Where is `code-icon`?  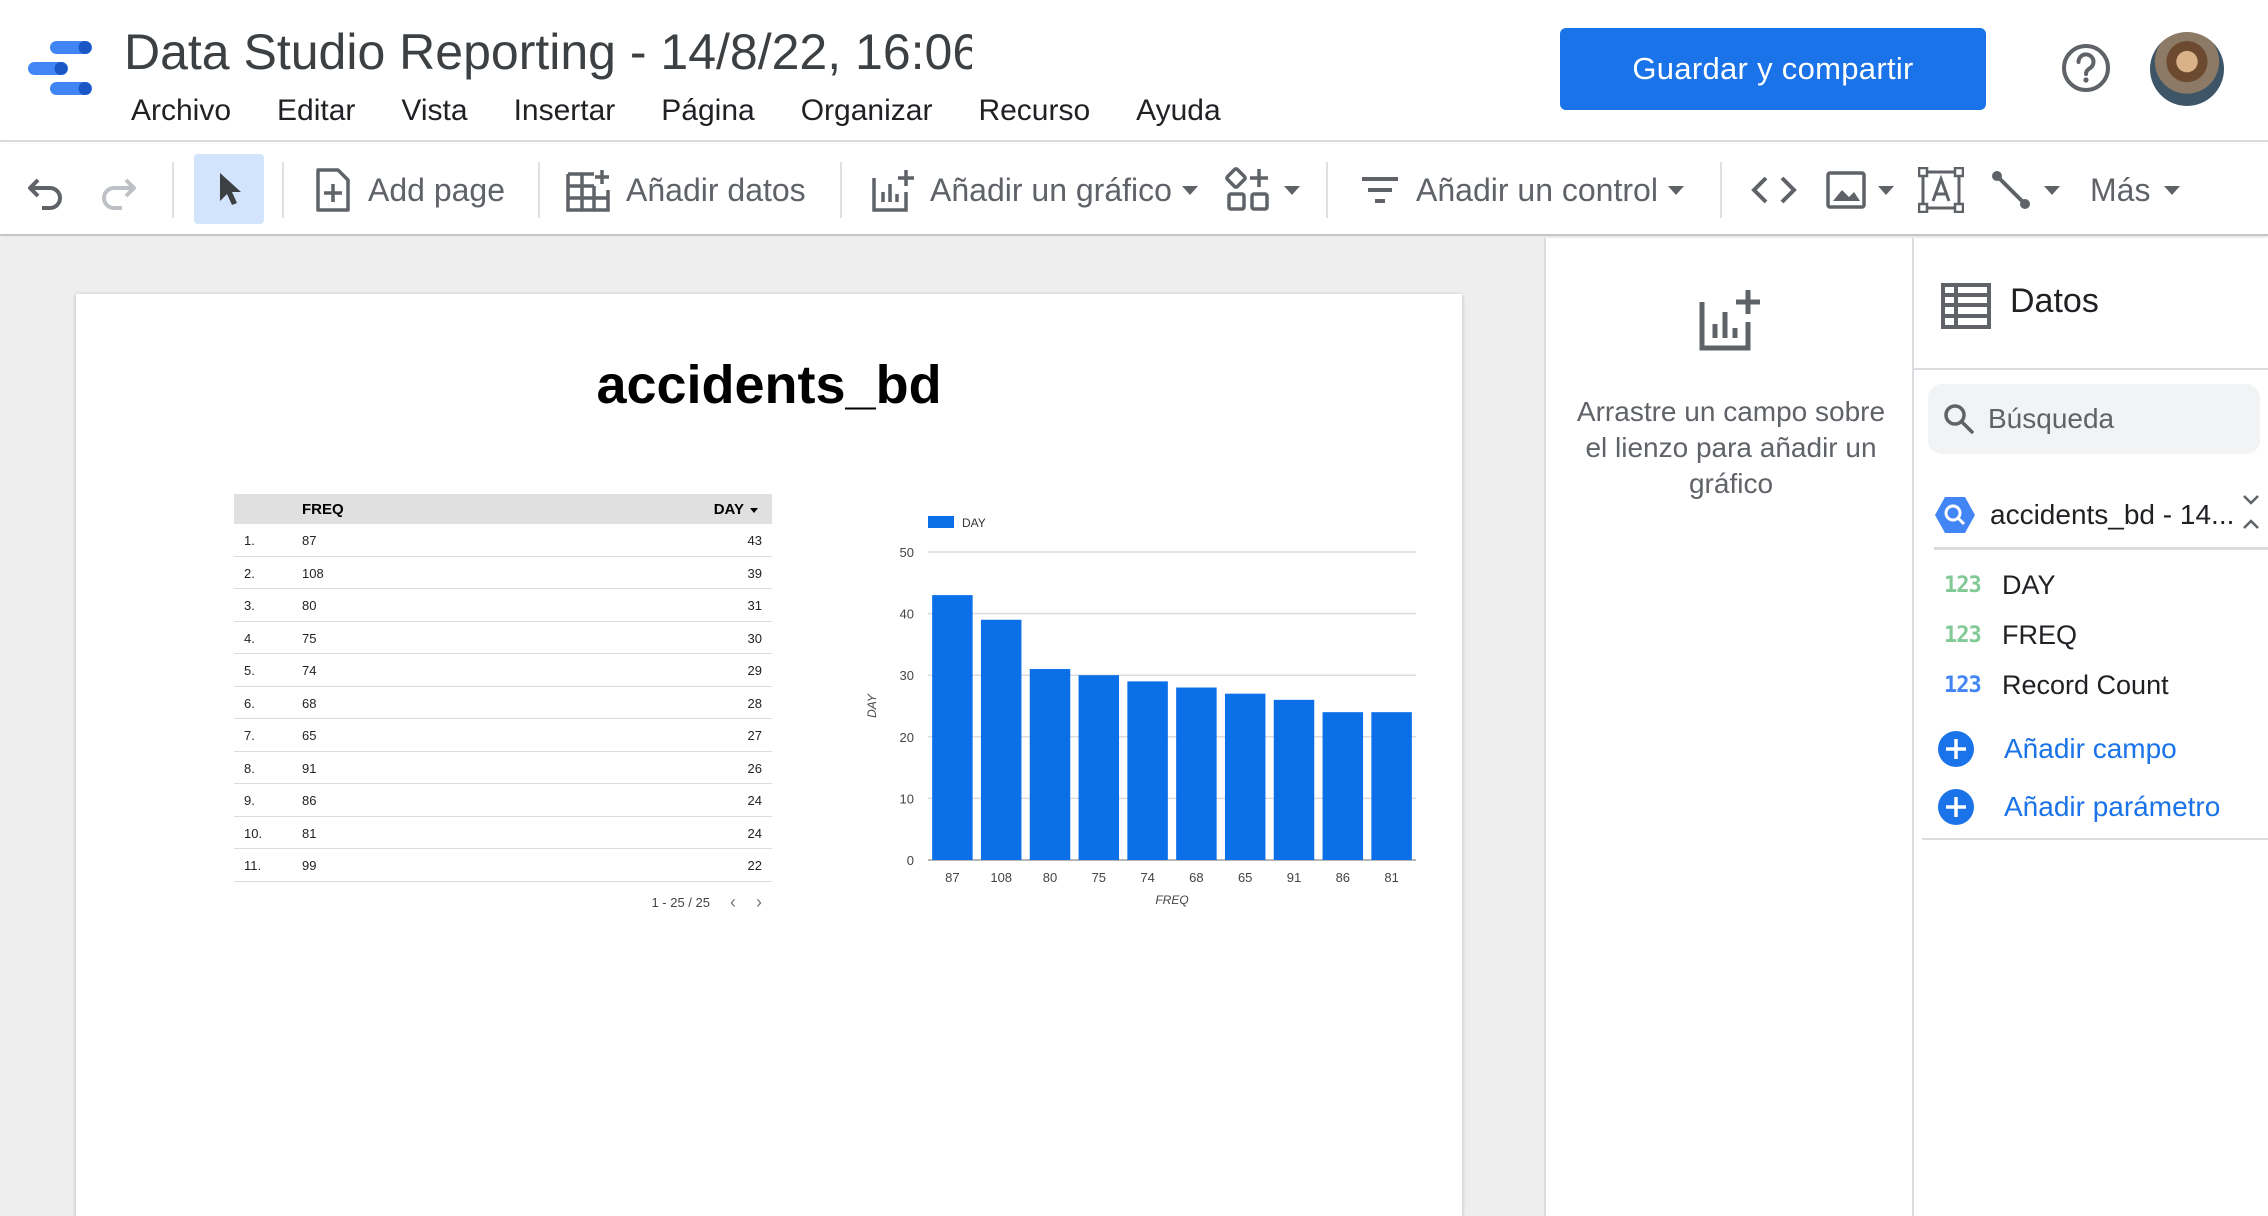
code-icon is located at coordinates (1774, 190).